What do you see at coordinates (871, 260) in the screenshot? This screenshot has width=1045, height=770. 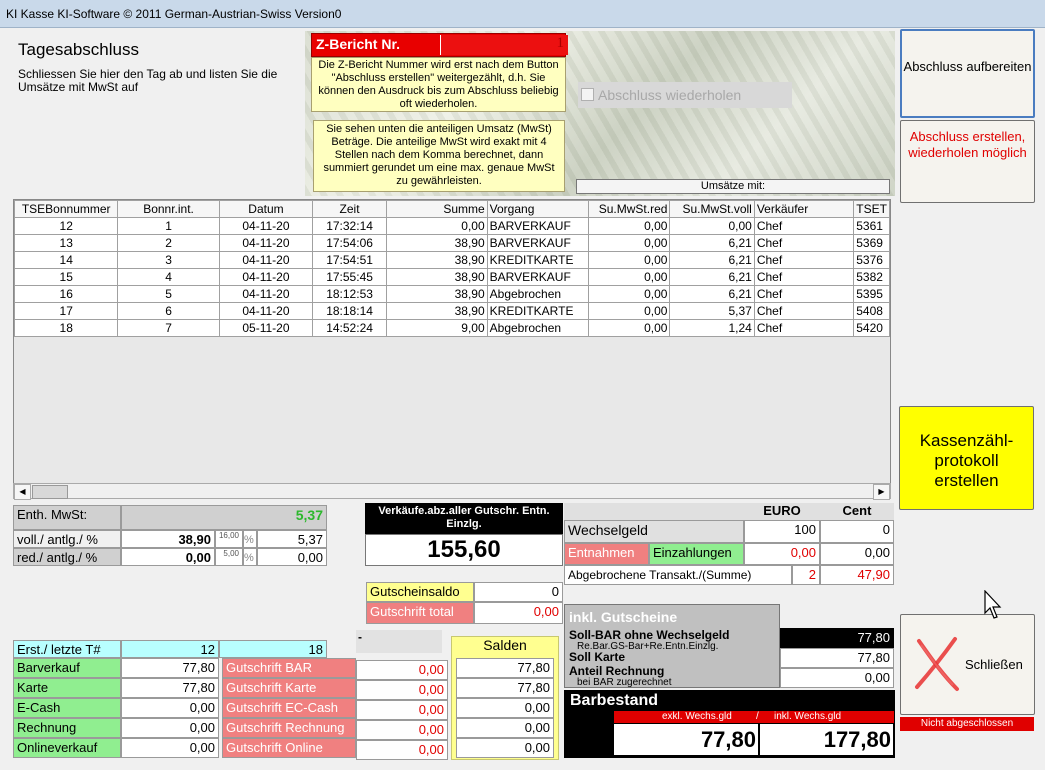 I see `table-cell: 5376` at bounding box center [871, 260].